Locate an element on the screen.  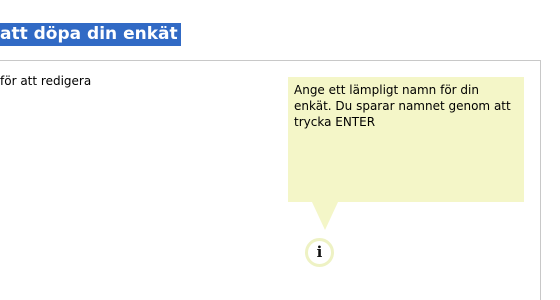
tooltip-tail is located at coordinates (325, 216).